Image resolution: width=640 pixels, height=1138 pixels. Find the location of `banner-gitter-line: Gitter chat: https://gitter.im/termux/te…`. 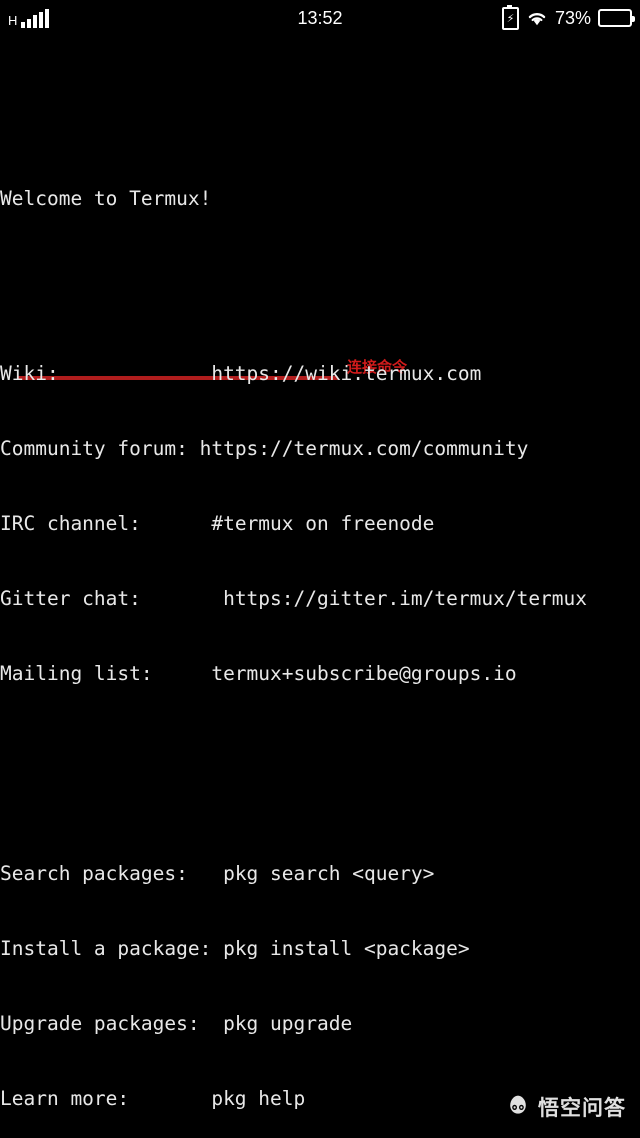

banner-gitter-line: Gitter chat: https://gitter.im/termux/te… is located at coordinates (320, 598).